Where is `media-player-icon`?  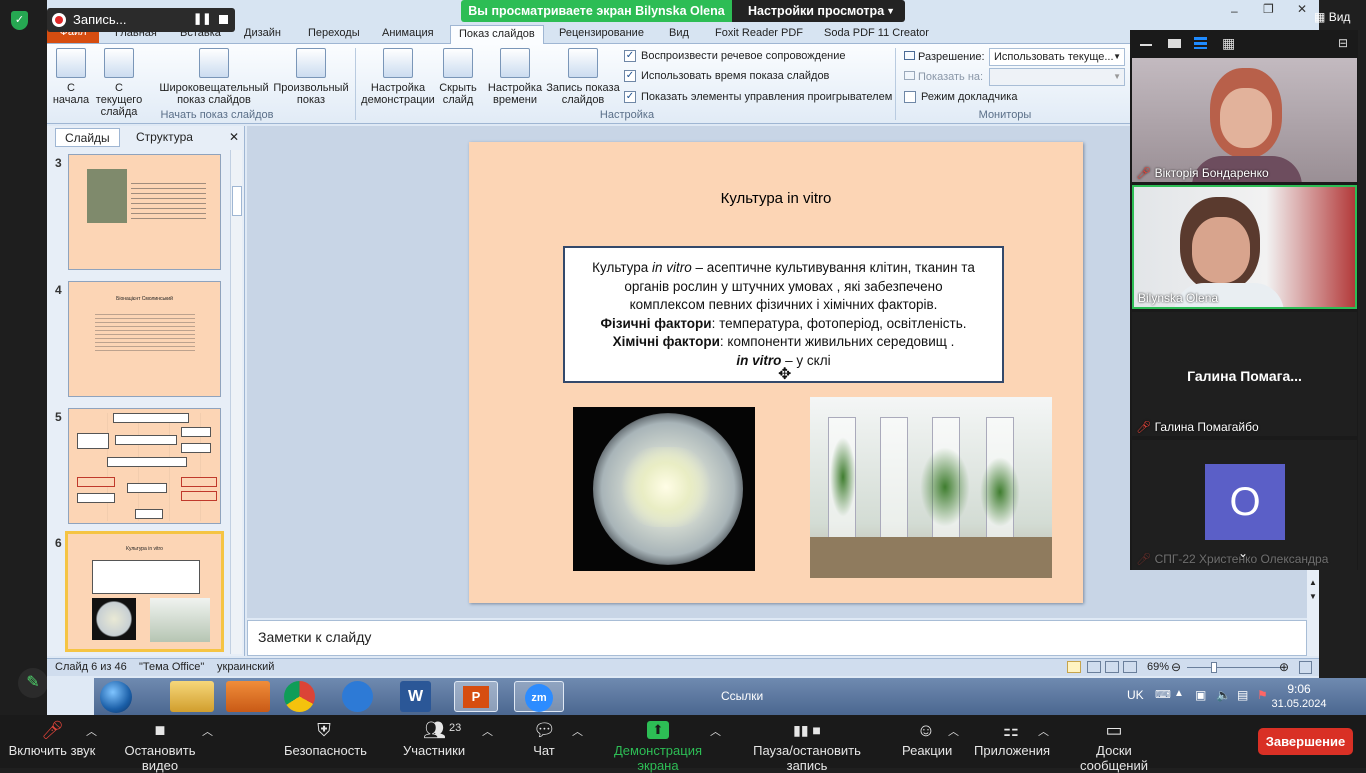 media-player-icon is located at coordinates (248, 696).